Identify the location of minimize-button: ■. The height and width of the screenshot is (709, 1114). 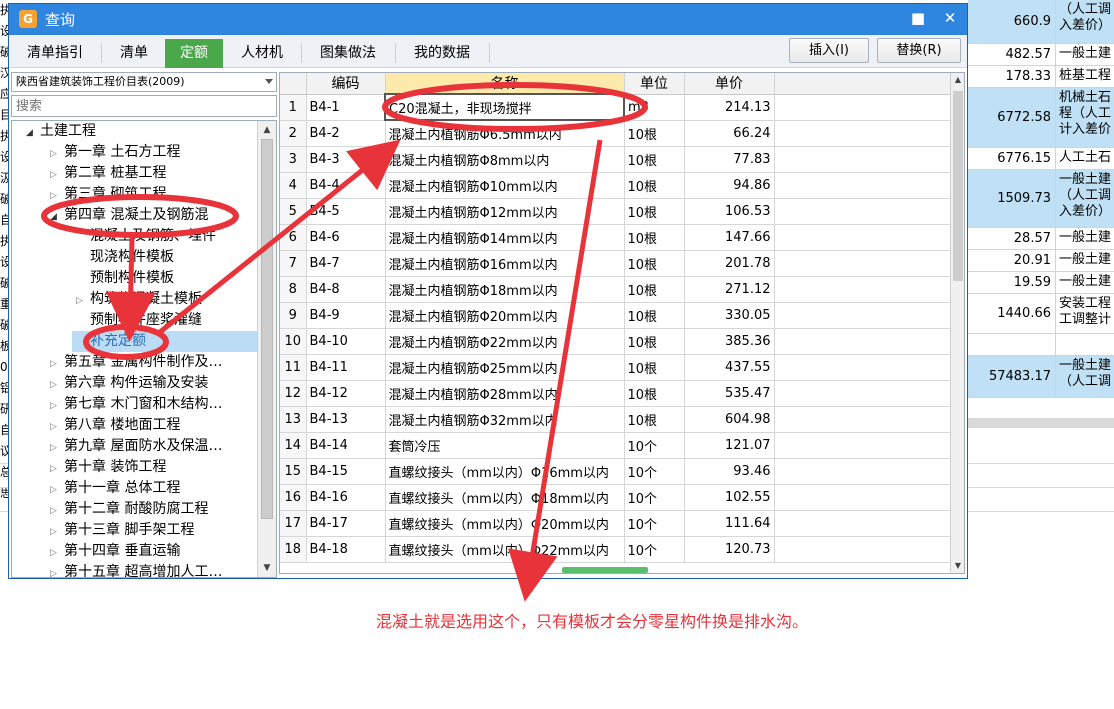
(918, 18).